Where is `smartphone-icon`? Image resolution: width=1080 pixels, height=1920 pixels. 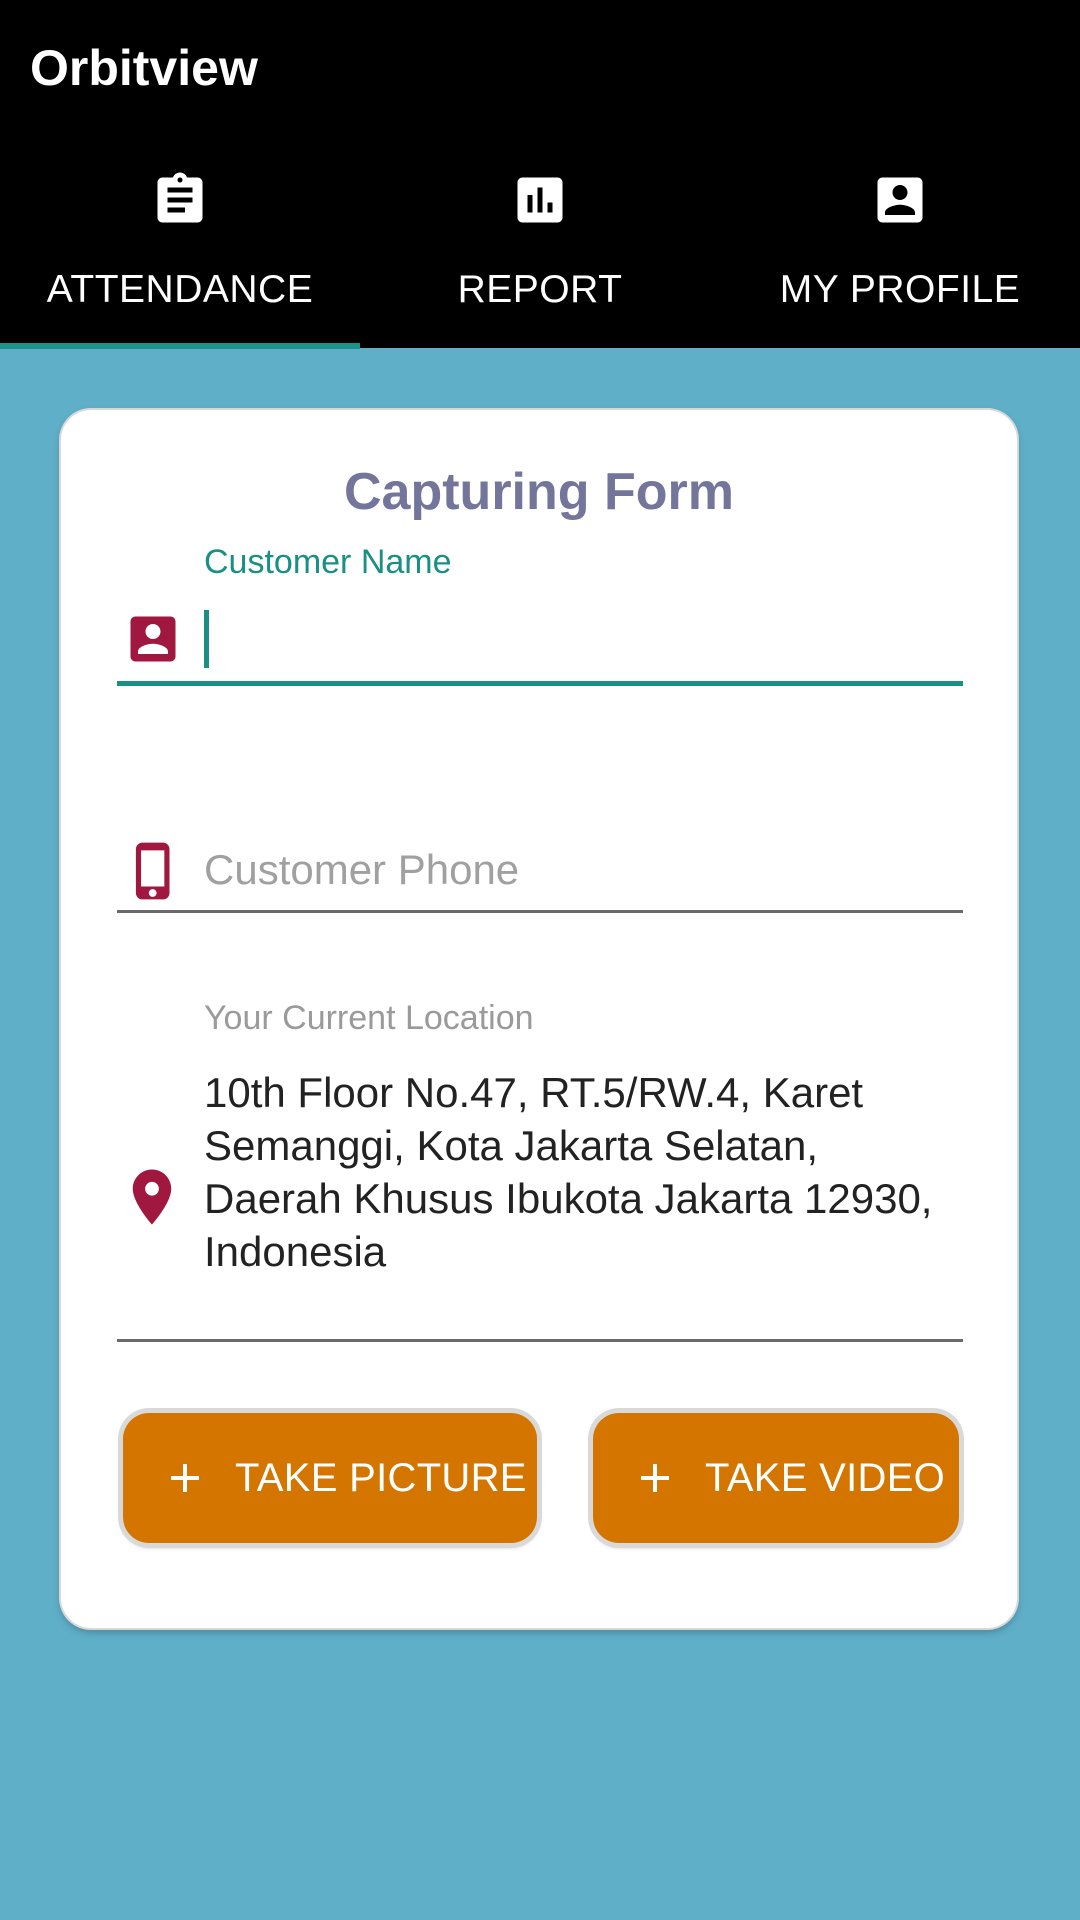 smartphone-icon is located at coordinates (152, 871).